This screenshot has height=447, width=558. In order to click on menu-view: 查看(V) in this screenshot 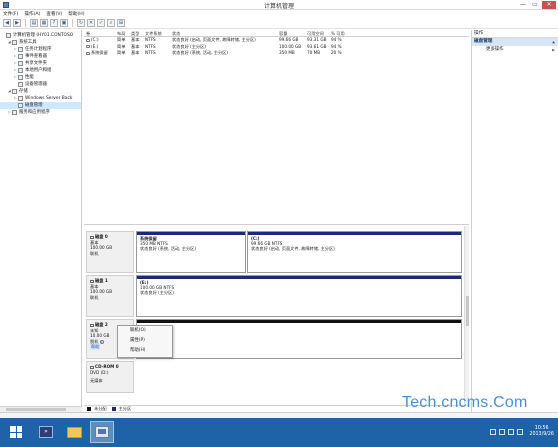, I will do `click(54, 14)`.